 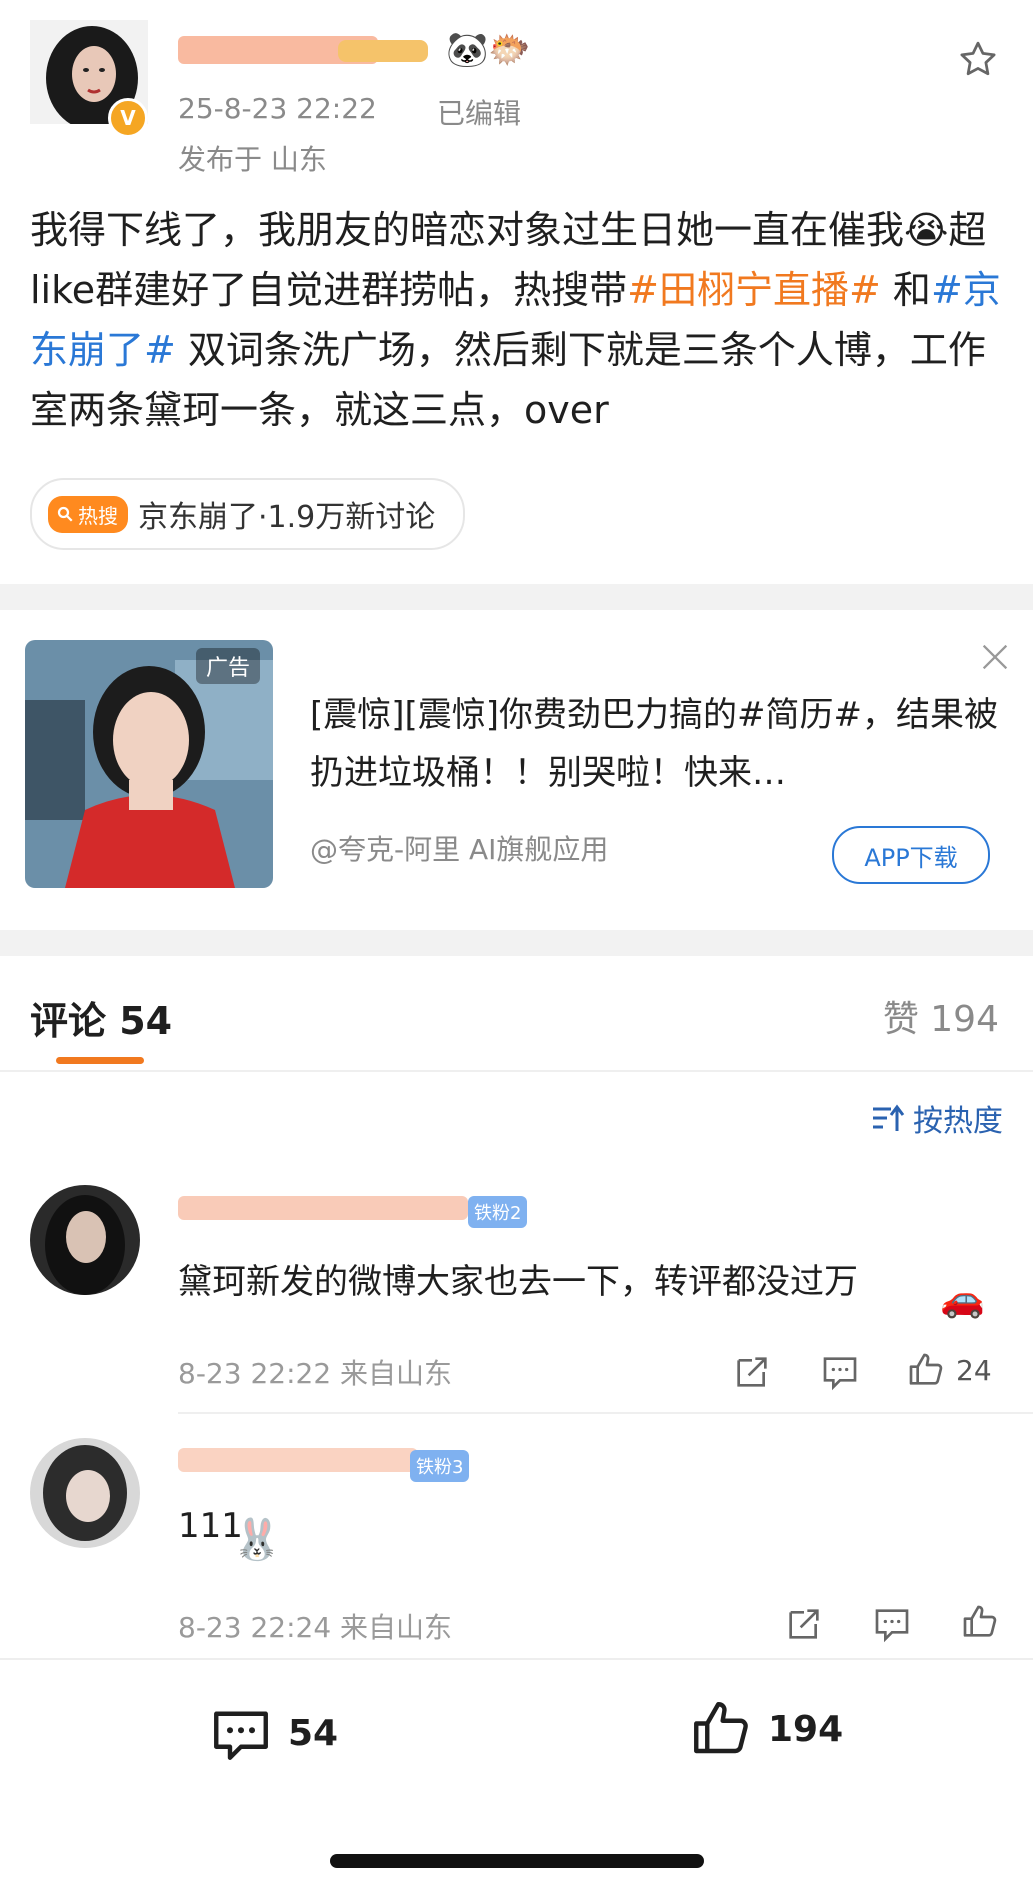 What do you see at coordinates (241, 1735) in the screenshot?
I see `comment-icon` at bounding box center [241, 1735].